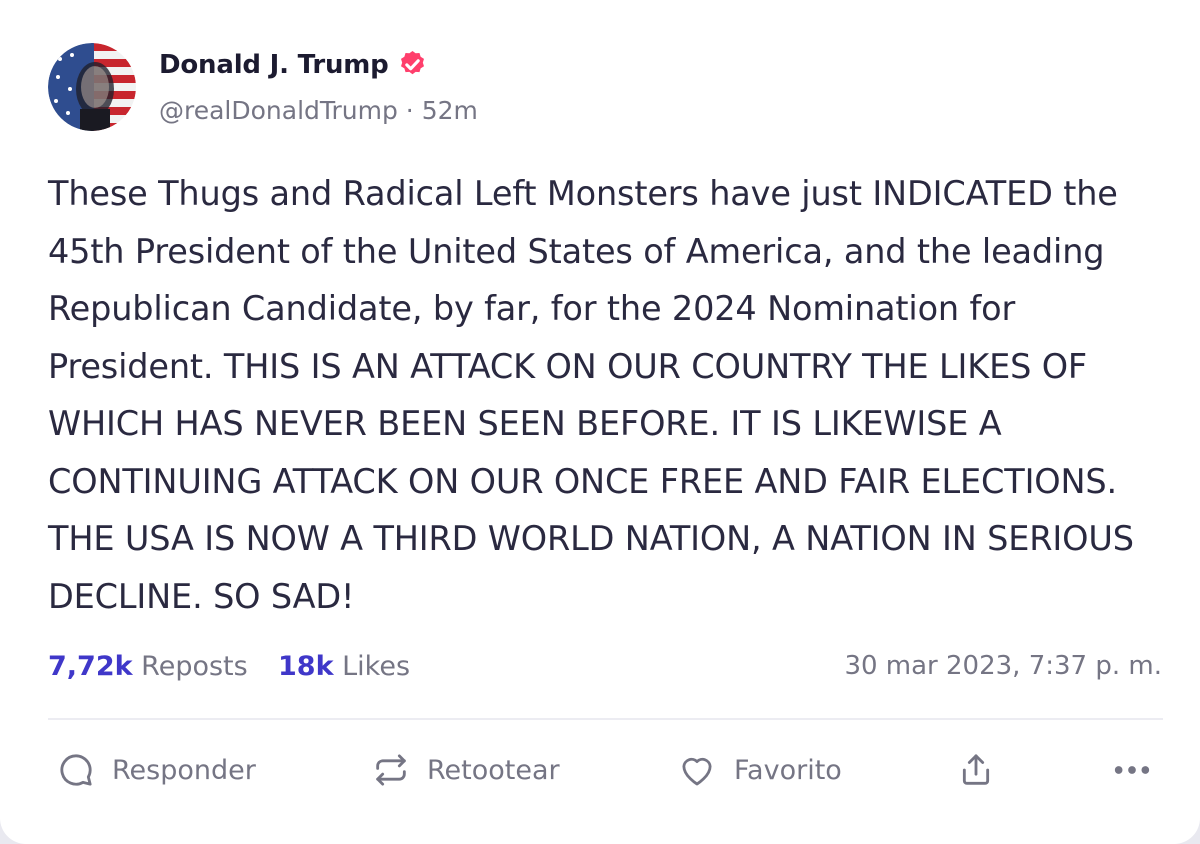 The height and width of the screenshot is (844, 1200). I want to click on reply-button: Responder, so click(156, 770).